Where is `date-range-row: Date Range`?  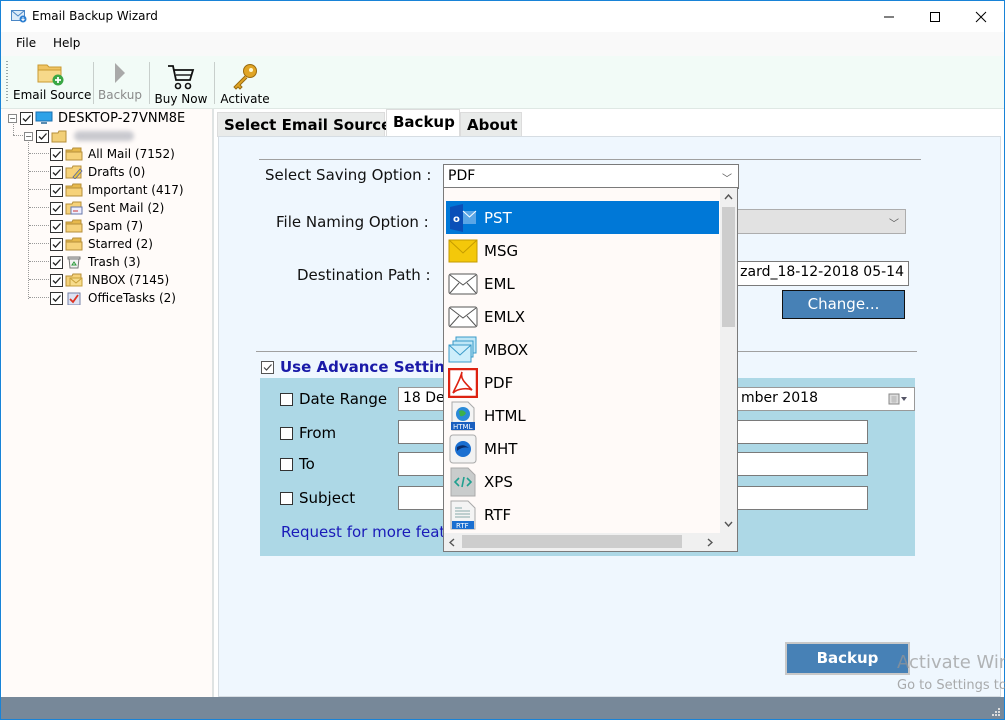 date-range-row: Date Range is located at coordinates (333, 399).